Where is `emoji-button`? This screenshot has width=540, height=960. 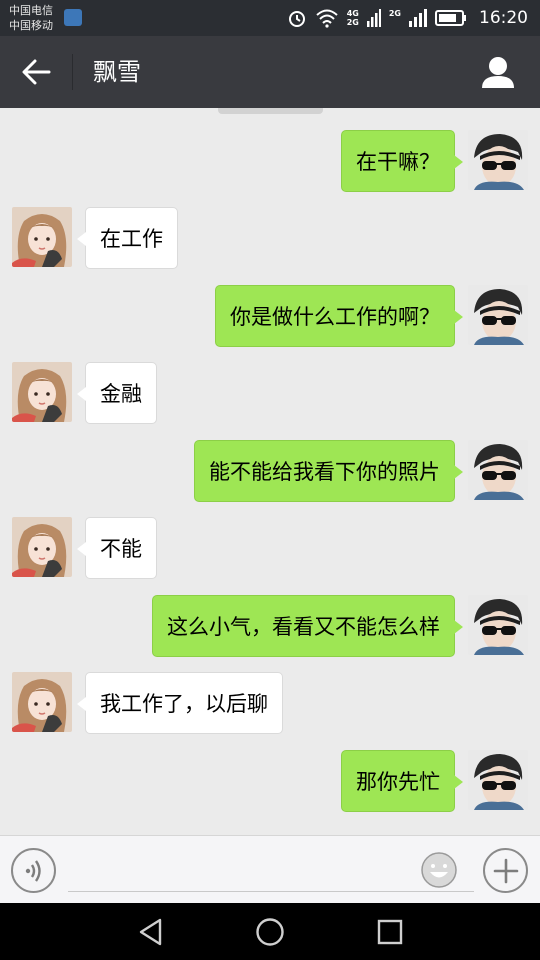 emoji-button is located at coordinates (439, 870).